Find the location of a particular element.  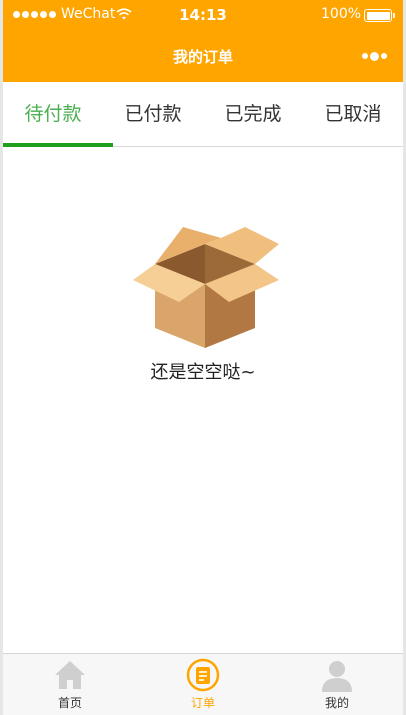

home-icon is located at coordinates (70, 675).